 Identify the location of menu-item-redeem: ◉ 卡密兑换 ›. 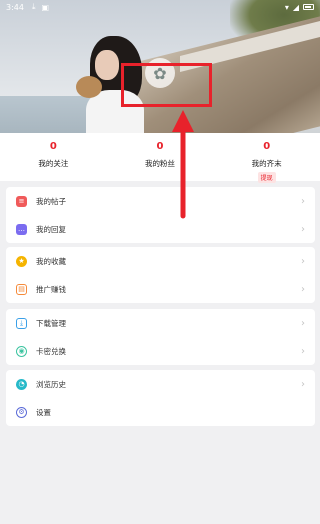
(160, 351).